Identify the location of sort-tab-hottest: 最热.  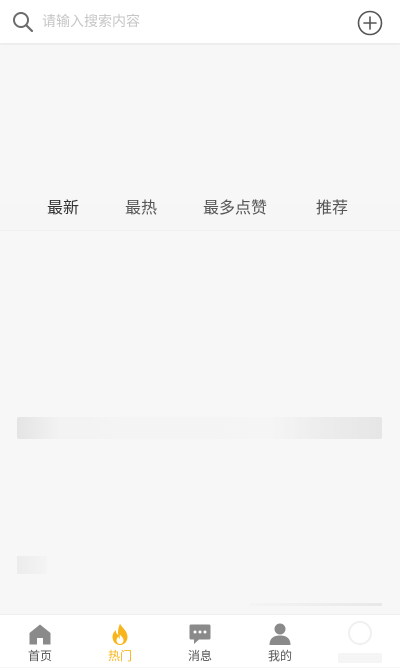
(141, 208).